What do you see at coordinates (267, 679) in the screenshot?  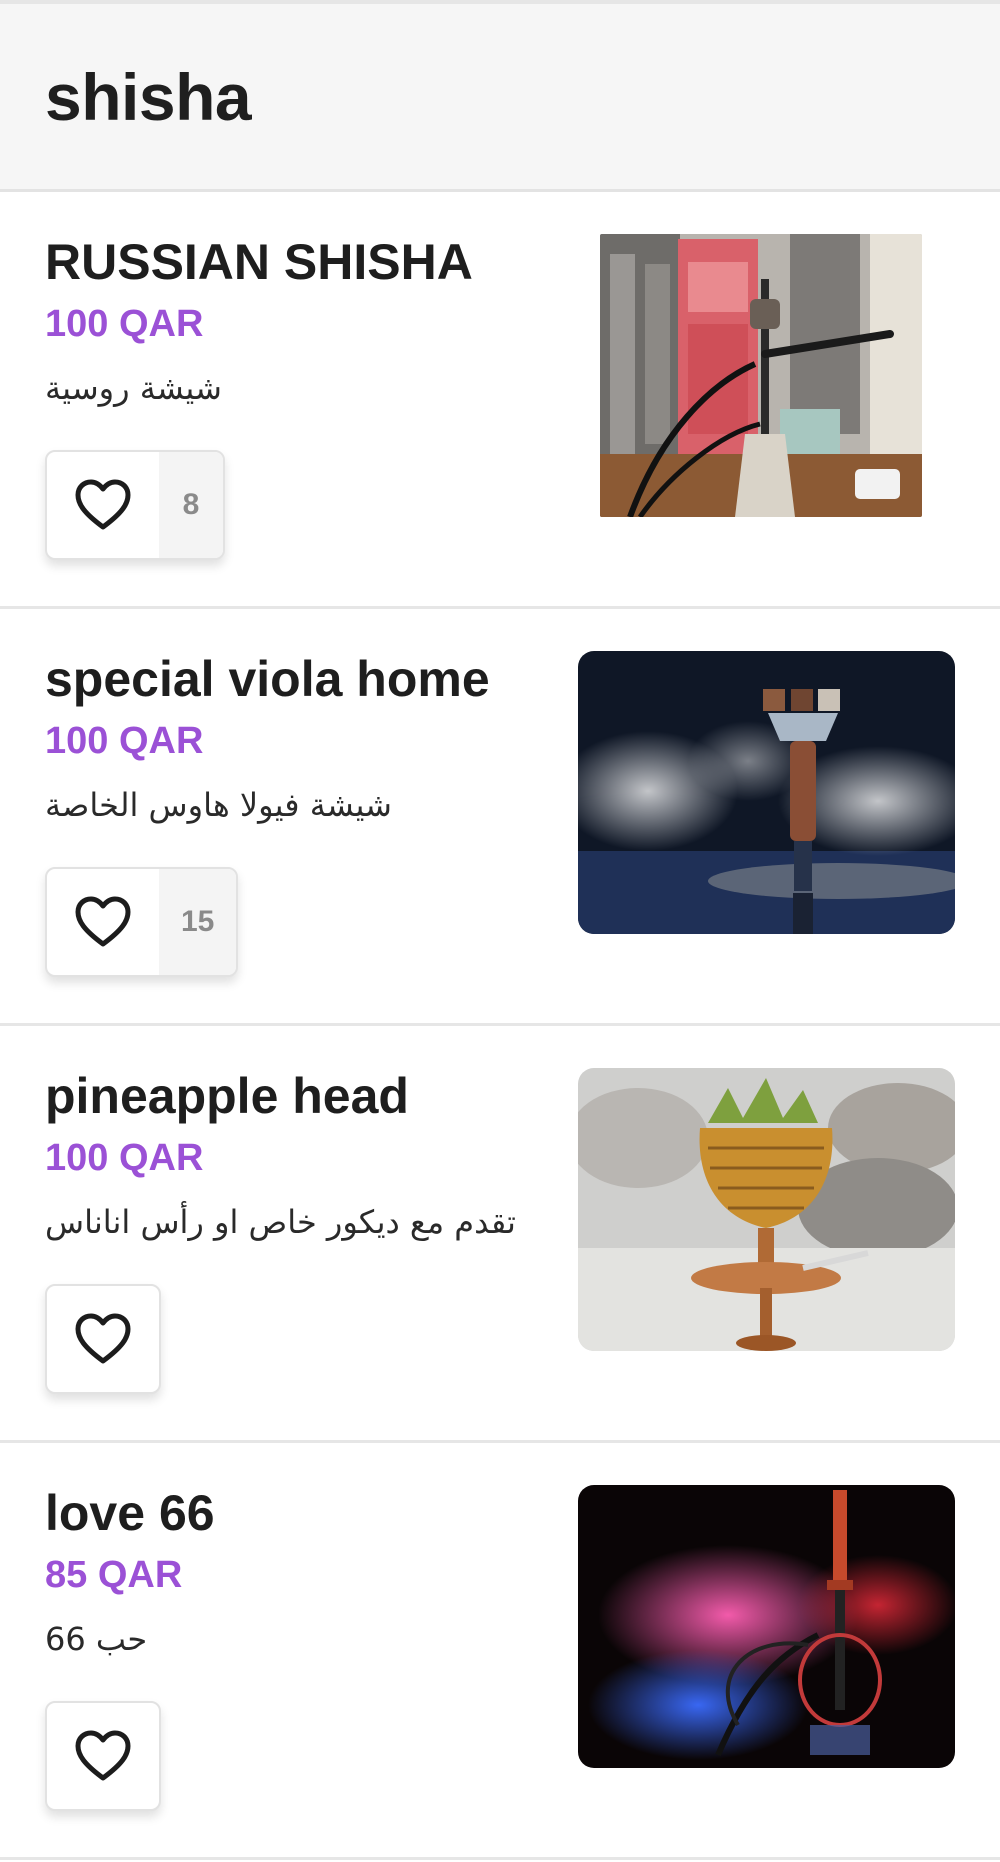 I see `item-name: special viola home` at bounding box center [267, 679].